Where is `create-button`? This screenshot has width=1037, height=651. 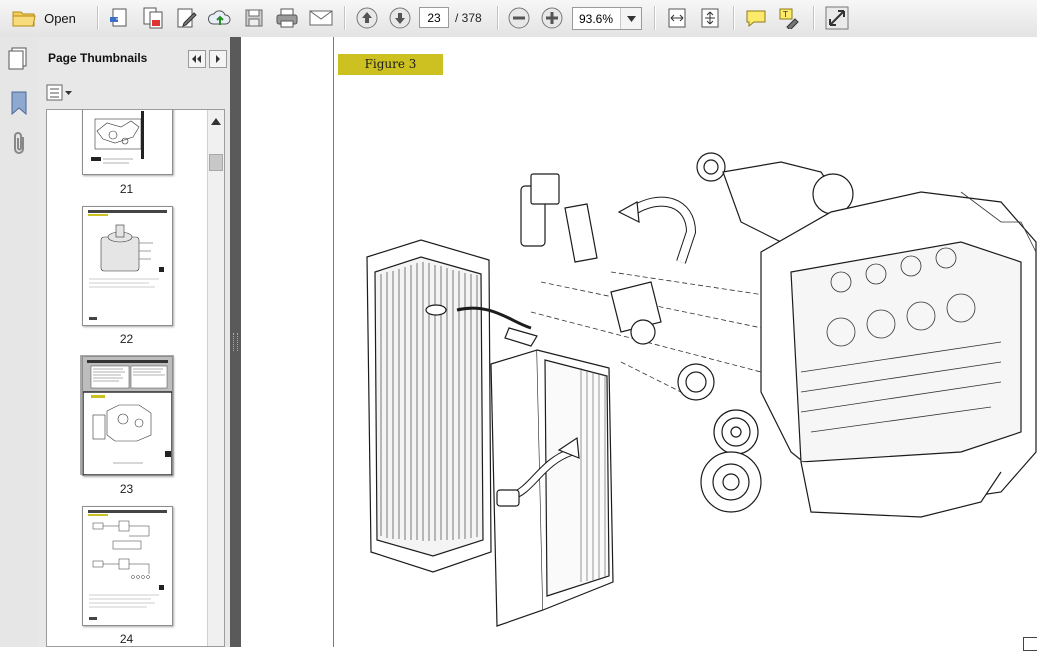
create-button is located at coordinates (120, 18).